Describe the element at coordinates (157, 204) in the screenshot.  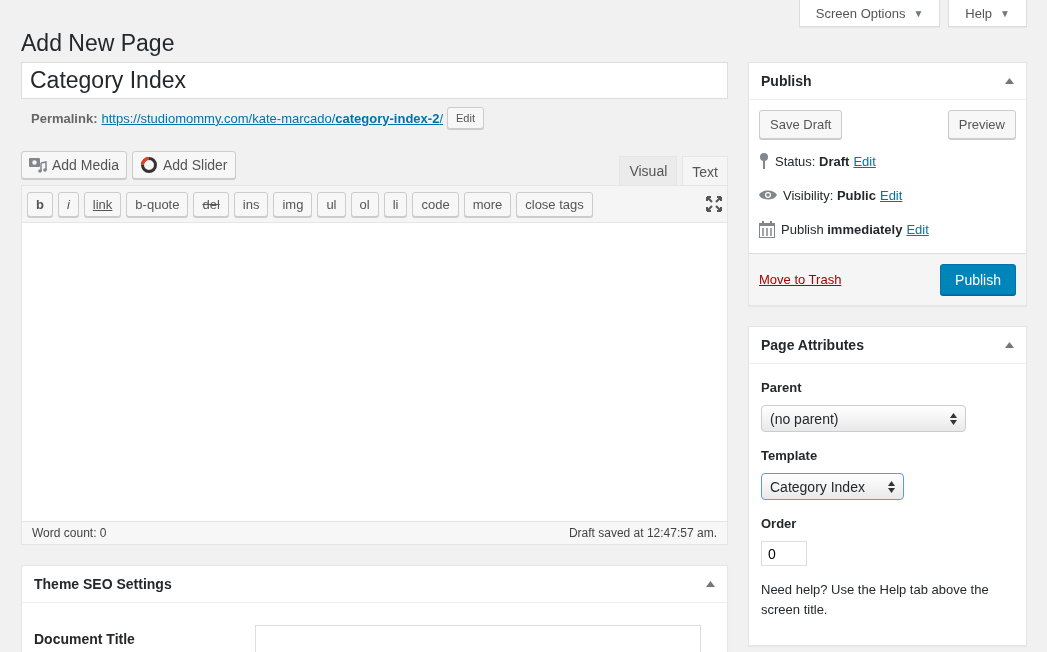
I see `quicktag-button: b-quote` at that location.